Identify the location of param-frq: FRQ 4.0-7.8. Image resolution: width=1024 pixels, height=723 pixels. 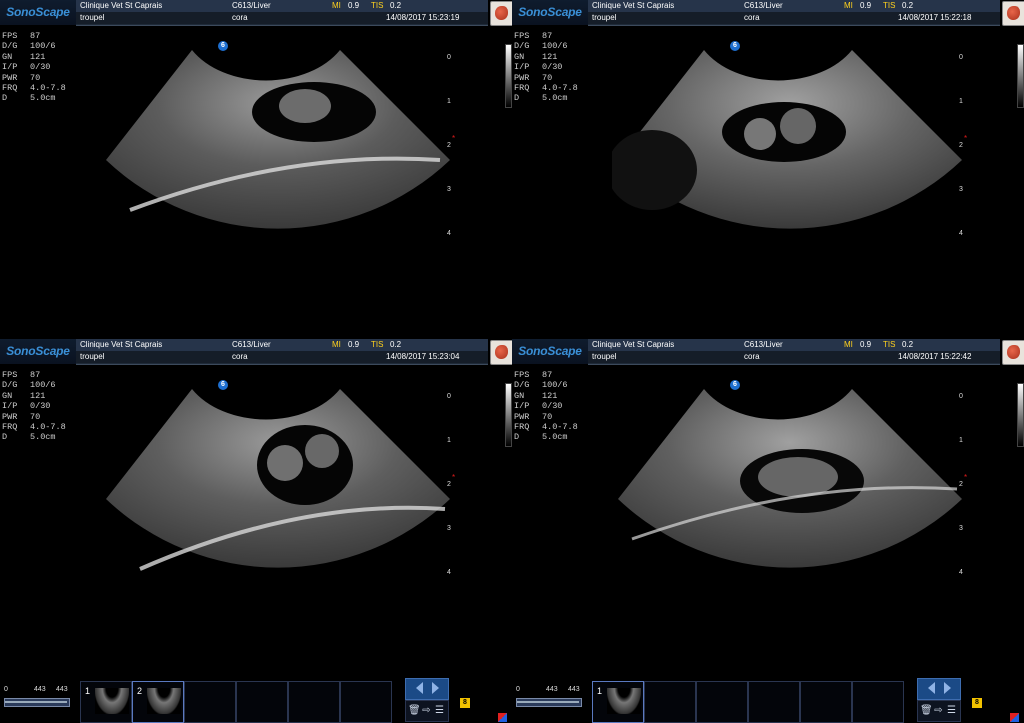
(34, 88).